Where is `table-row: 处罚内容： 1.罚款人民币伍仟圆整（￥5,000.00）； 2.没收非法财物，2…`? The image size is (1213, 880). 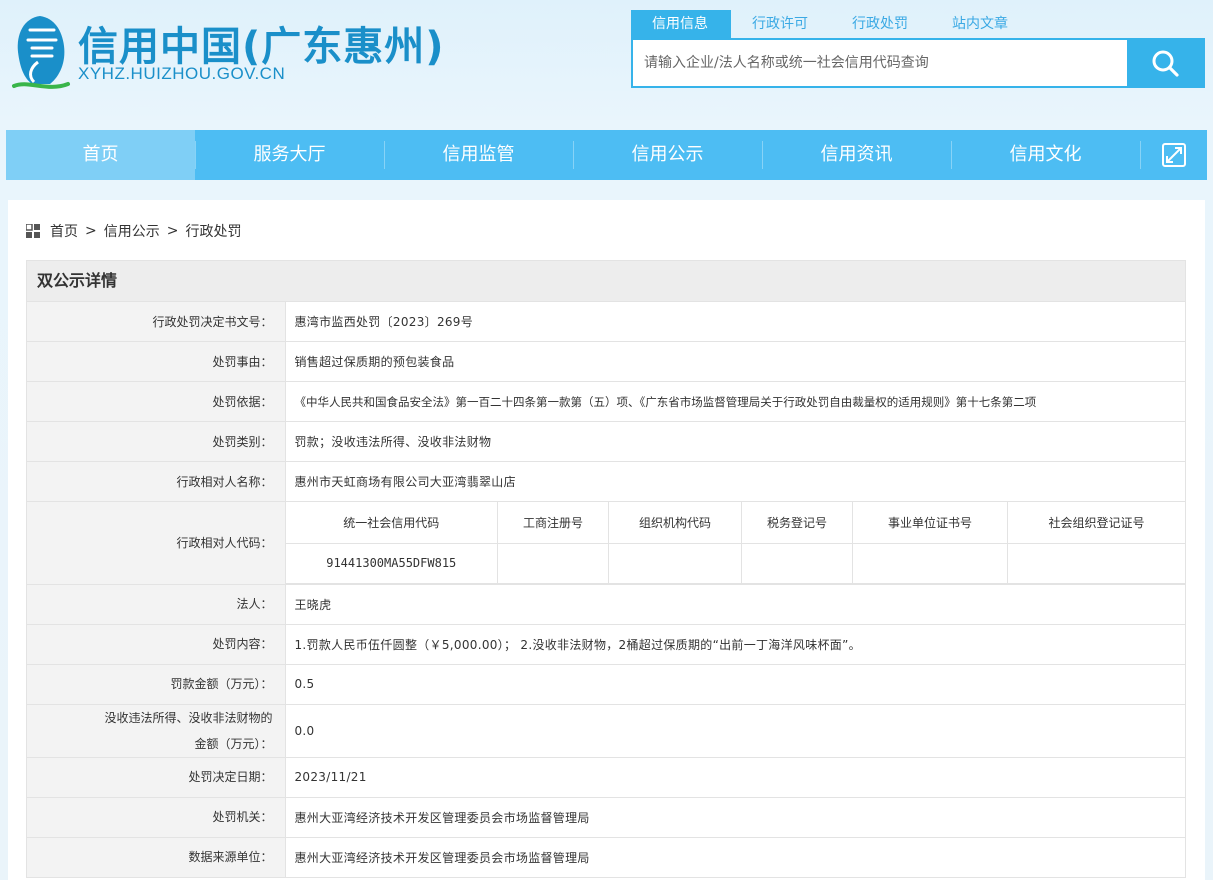
table-row: 处罚内容： 1.罚款人民币伍仟圆整（￥5,000.00）； 2.没收非法财物，2… is located at coordinates (606, 643).